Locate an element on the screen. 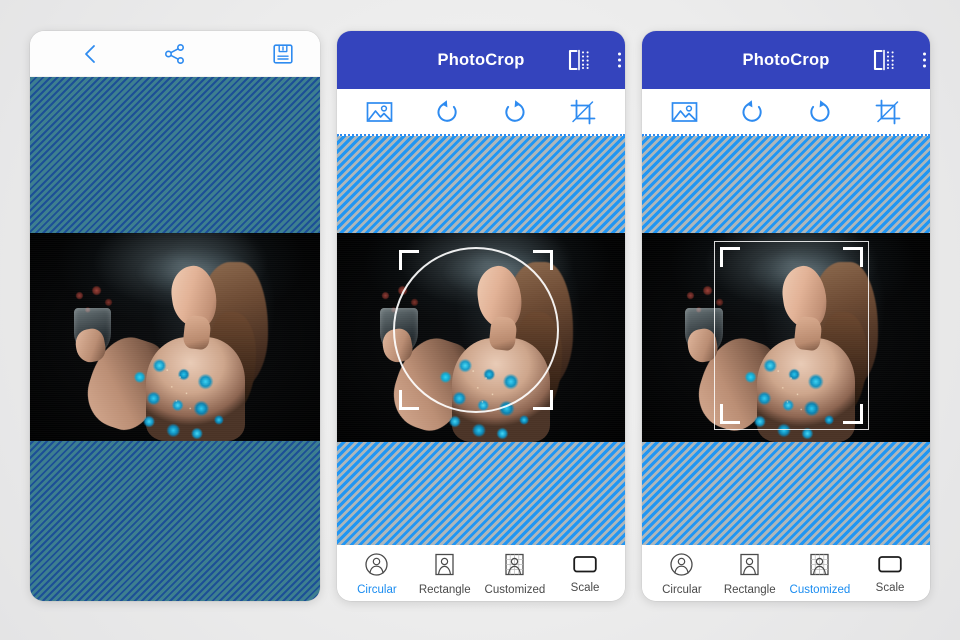 The image size is (960, 640). preview-toolbar is located at coordinates (175, 54).